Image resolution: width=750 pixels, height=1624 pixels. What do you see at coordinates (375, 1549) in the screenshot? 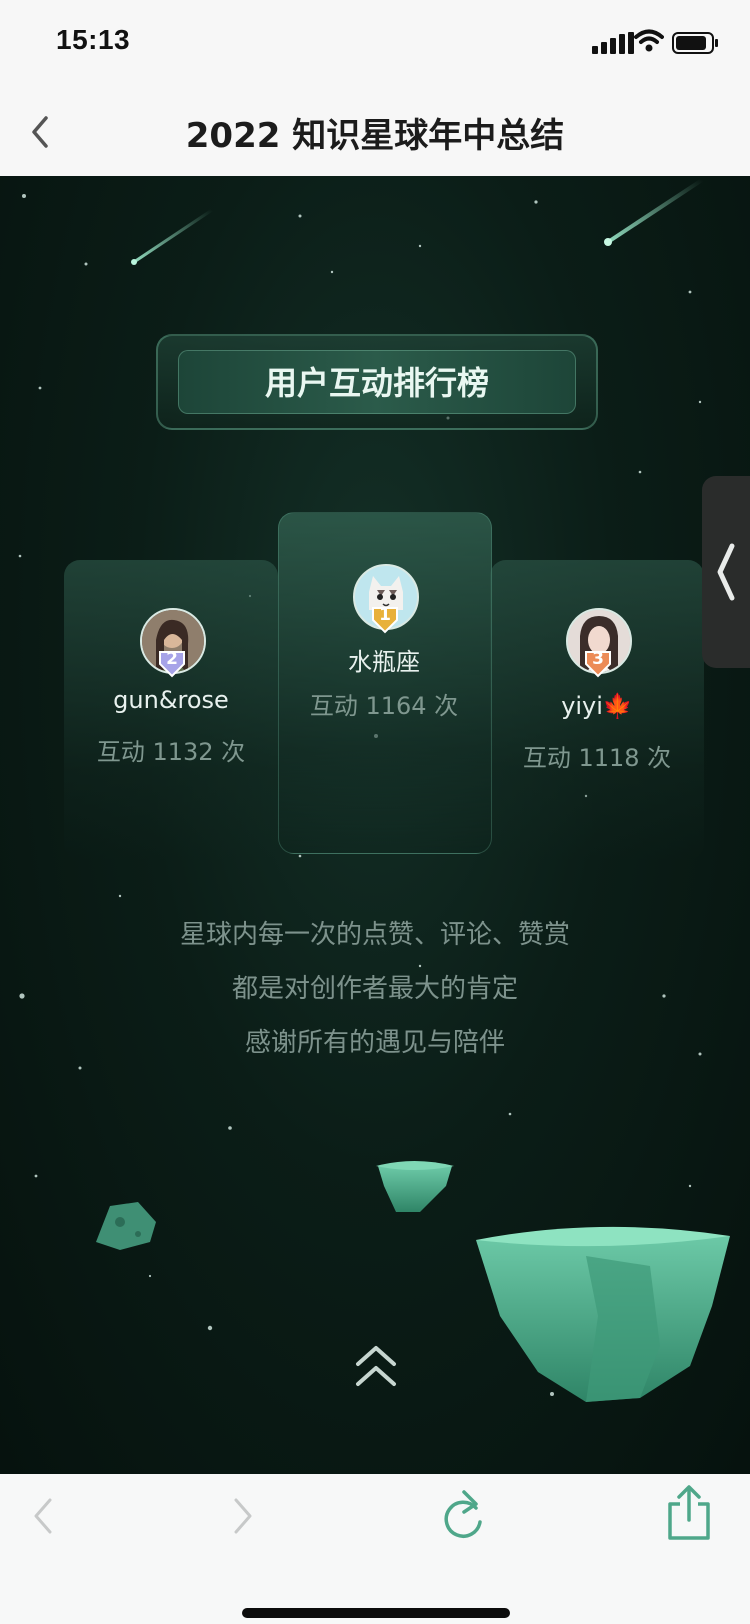
I see `browser-toolbar` at bounding box center [375, 1549].